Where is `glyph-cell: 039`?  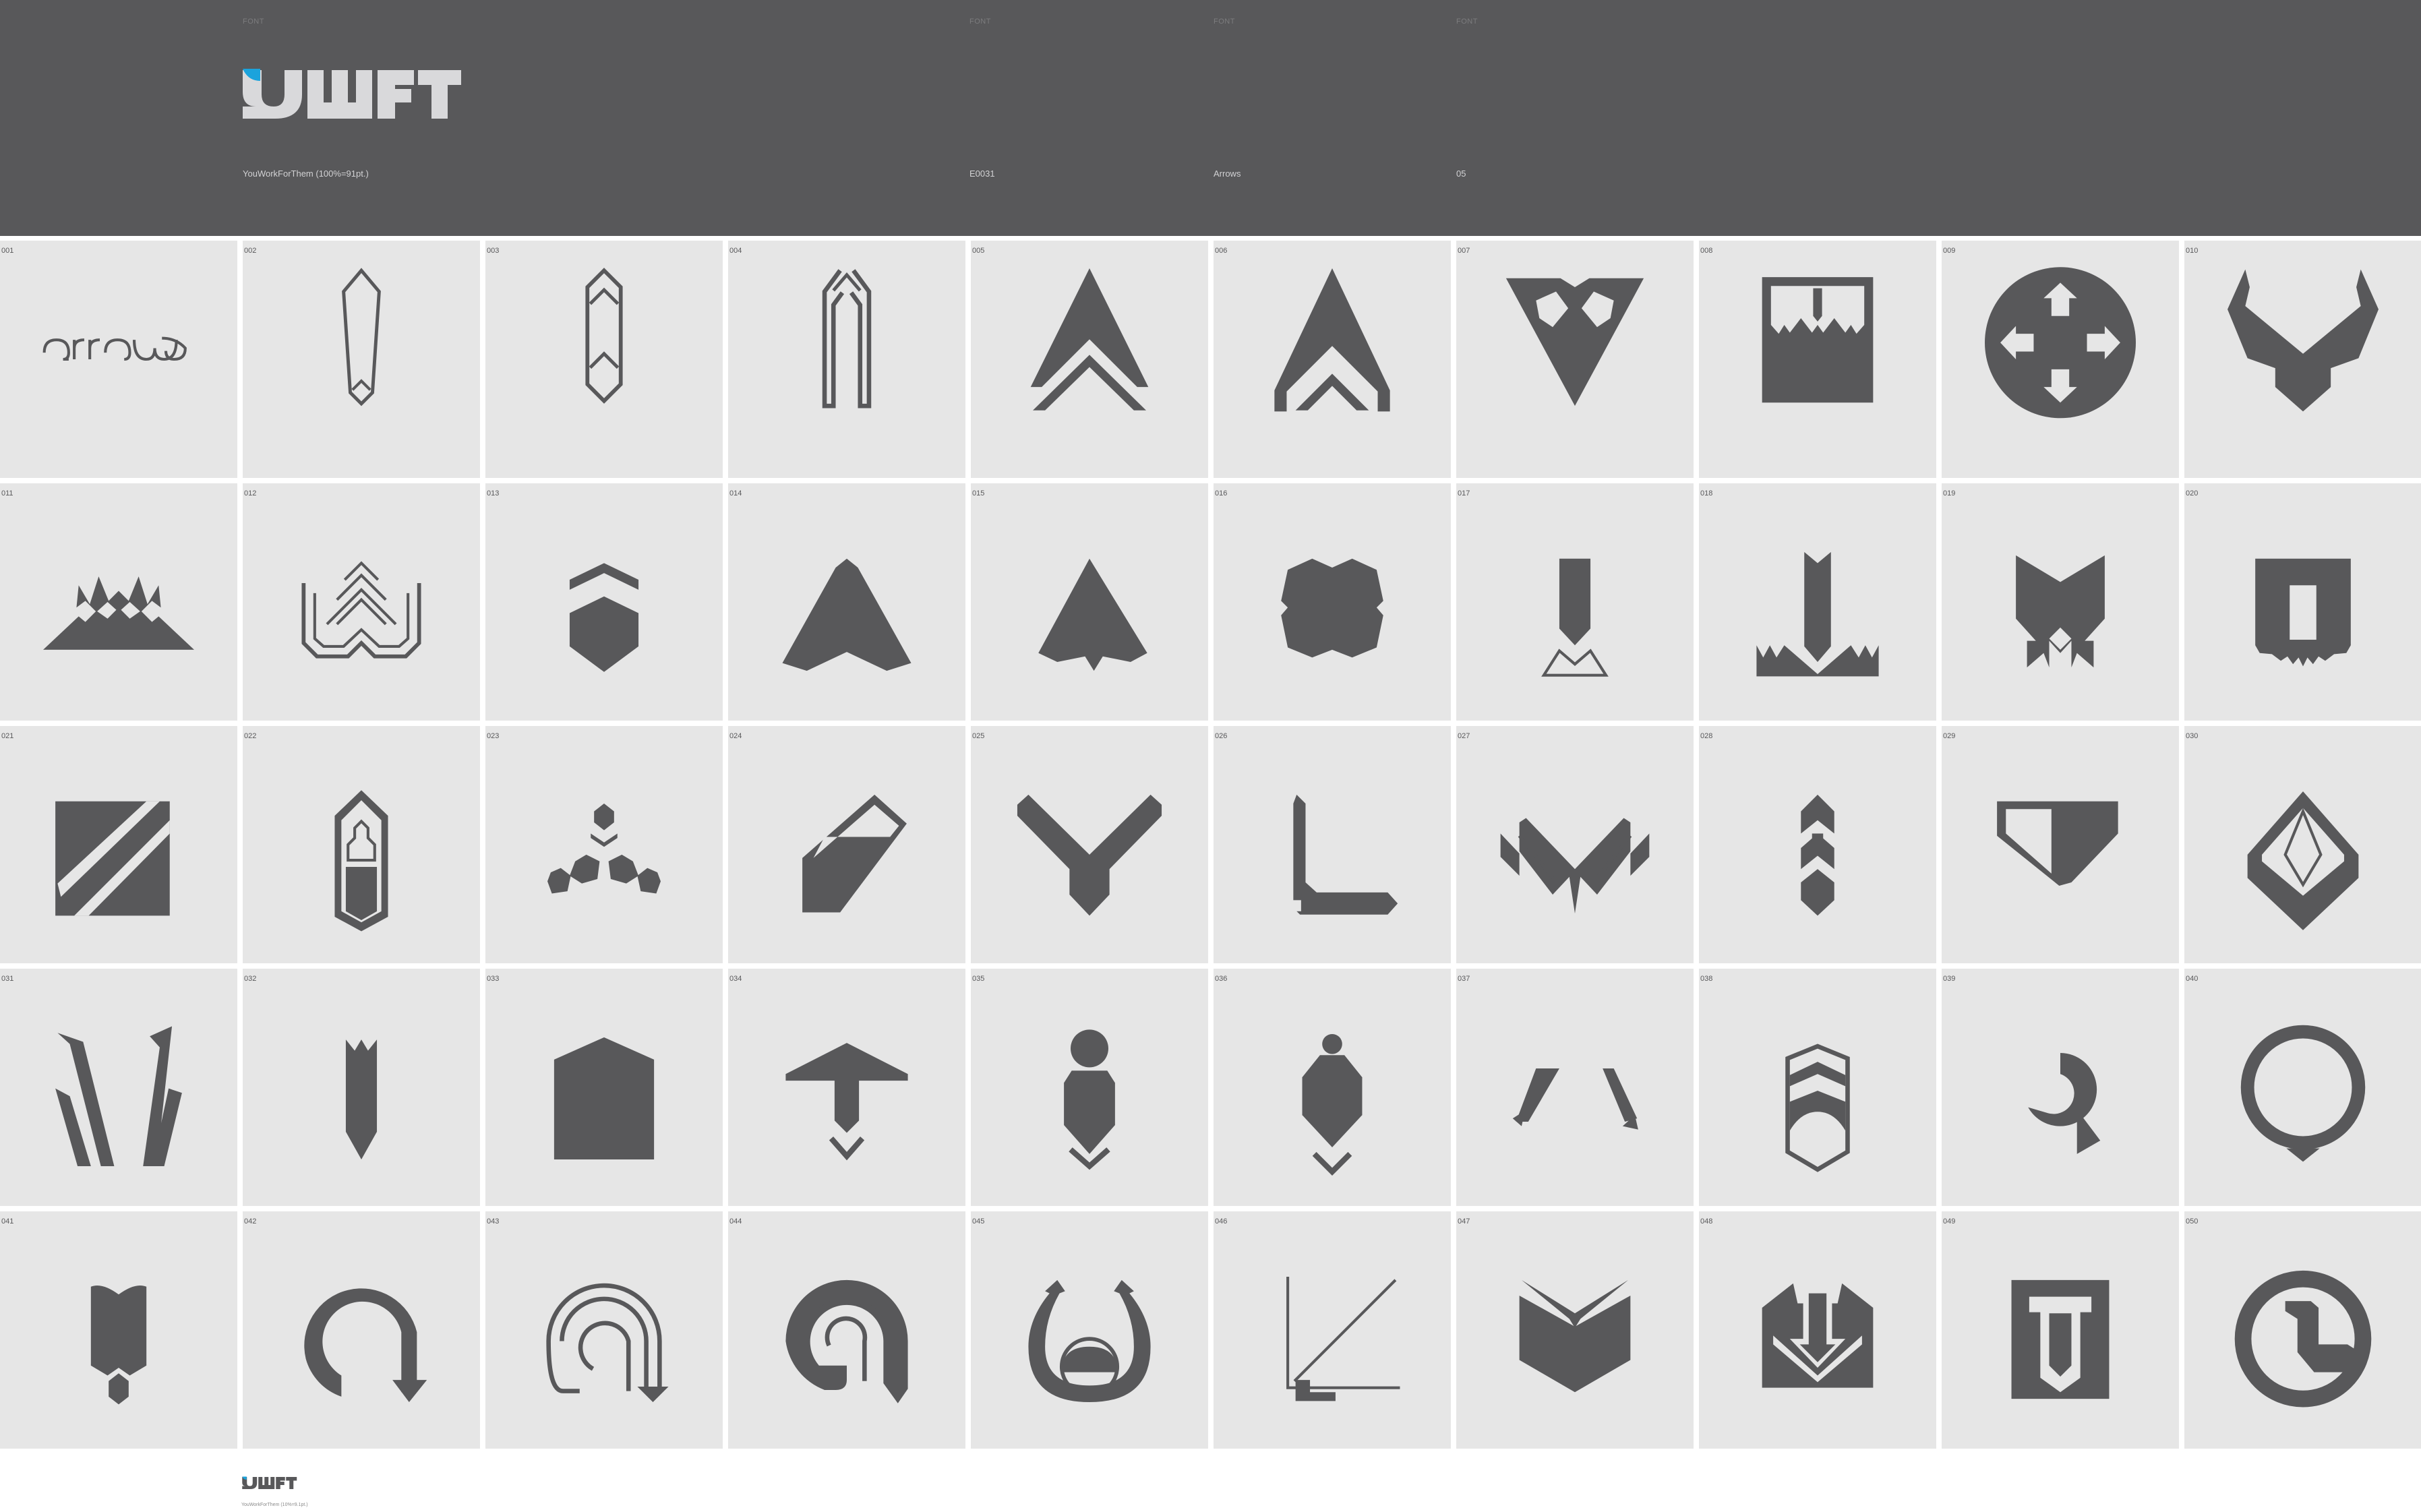 glyph-cell: 039 is located at coordinates (2060, 1087).